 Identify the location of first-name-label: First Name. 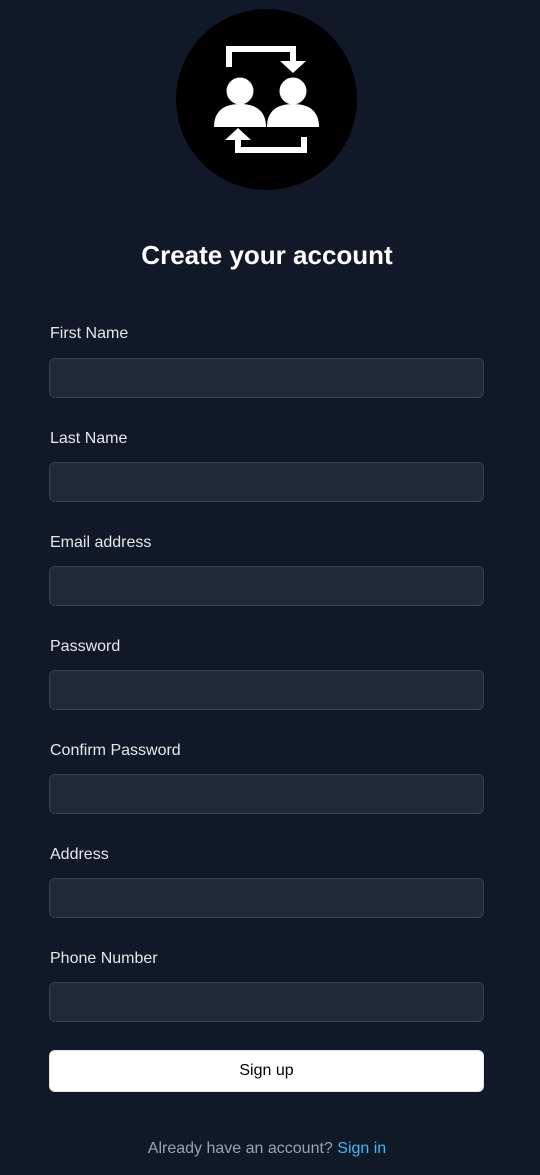
(89, 333).